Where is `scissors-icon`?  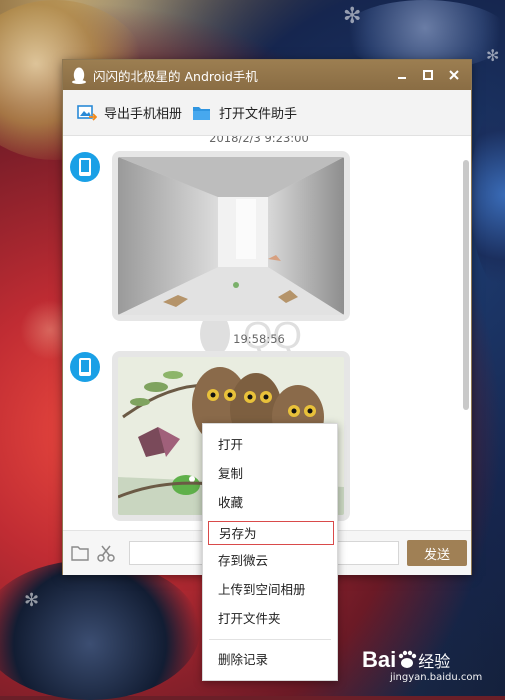 scissors-icon is located at coordinates (106, 553).